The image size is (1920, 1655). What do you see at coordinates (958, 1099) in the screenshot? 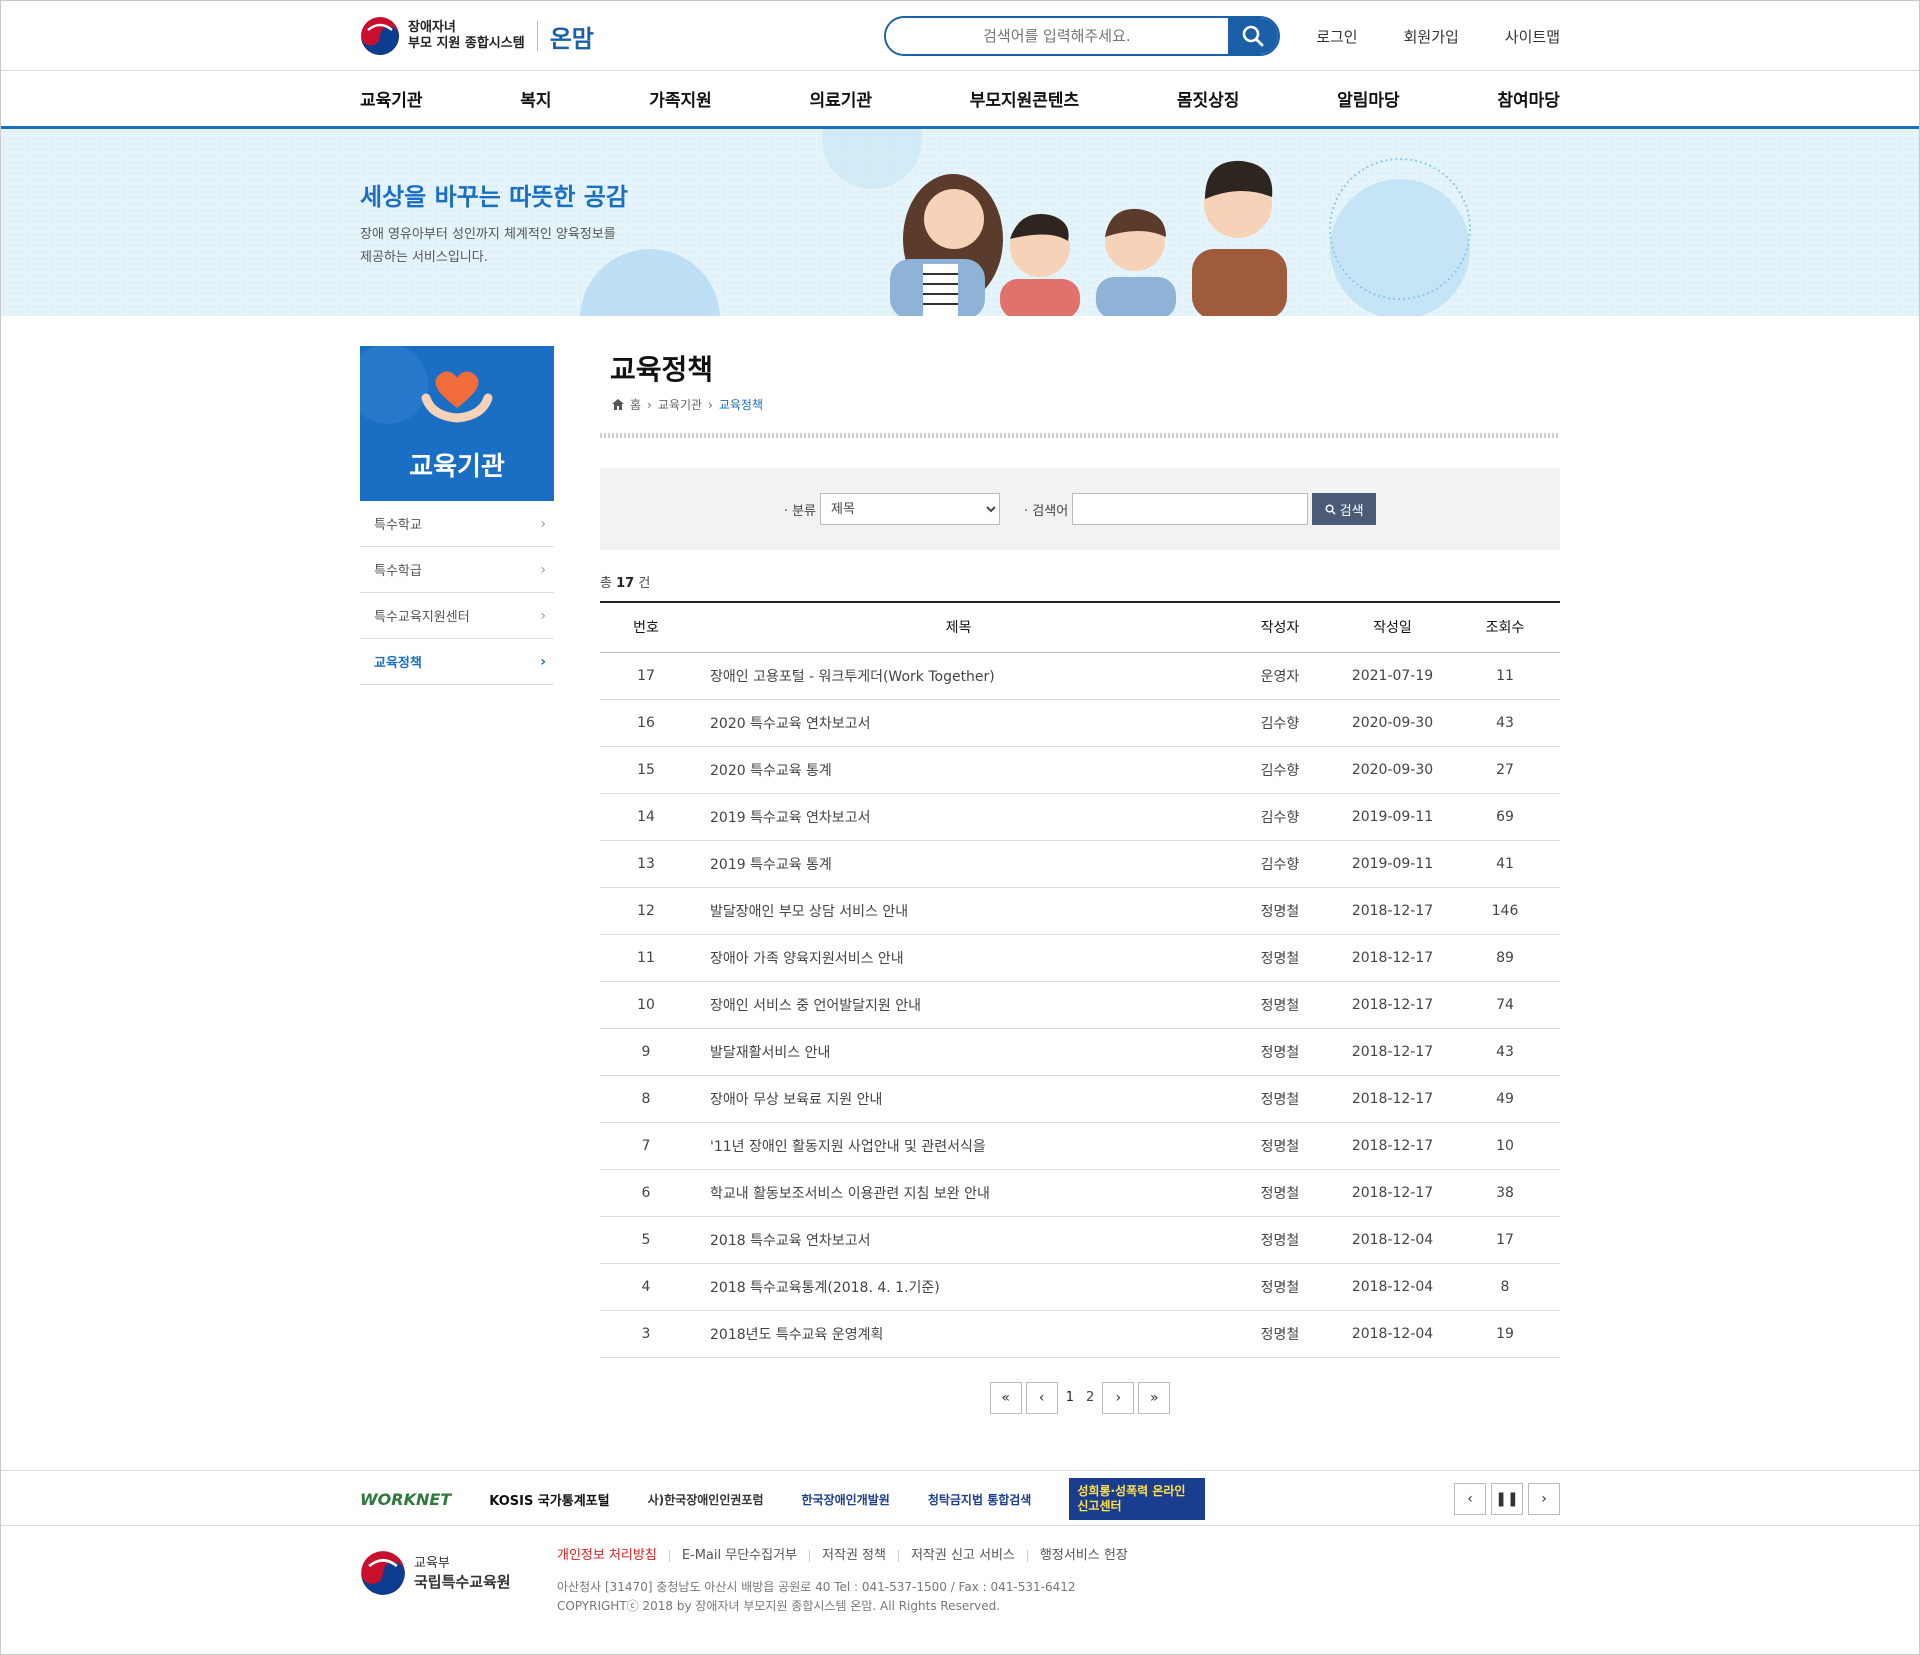
I see `row-title: 장애아 무상 보육료 지원 안내` at bounding box center [958, 1099].